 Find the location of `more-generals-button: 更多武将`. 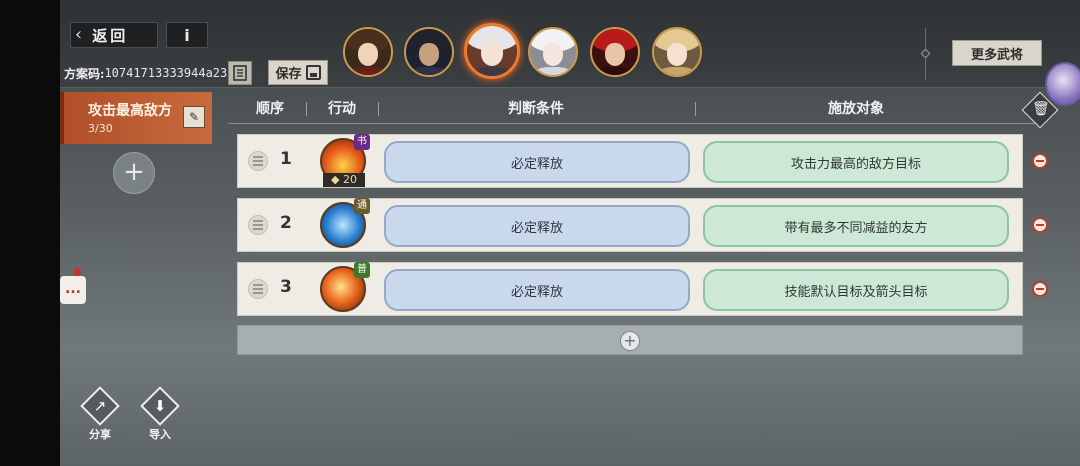

more-generals-button: 更多武将 is located at coordinates (997, 53).